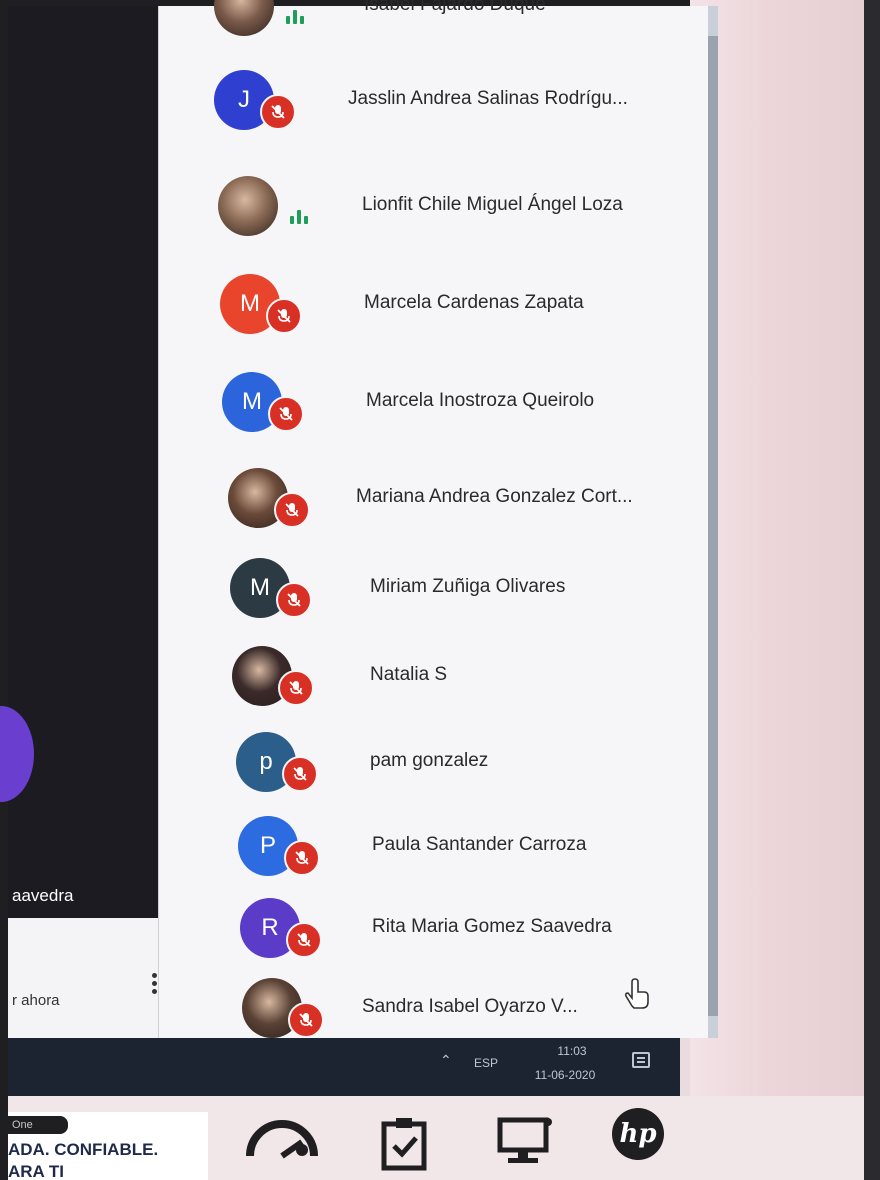 This screenshot has width=880, height=1180. I want to click on speedometer-icon, so click(282, 1139).